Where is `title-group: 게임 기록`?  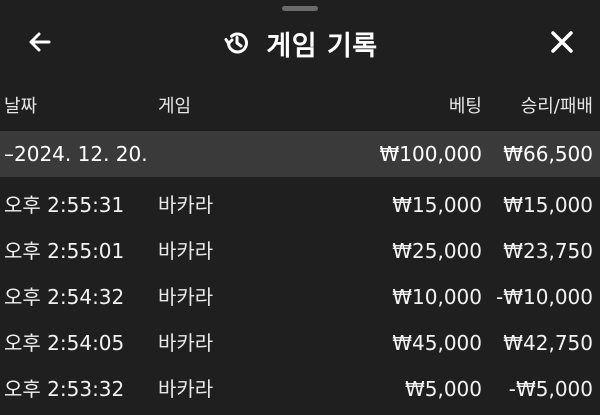 title-group: 게임 기록 is located at coordinates (300, 43).